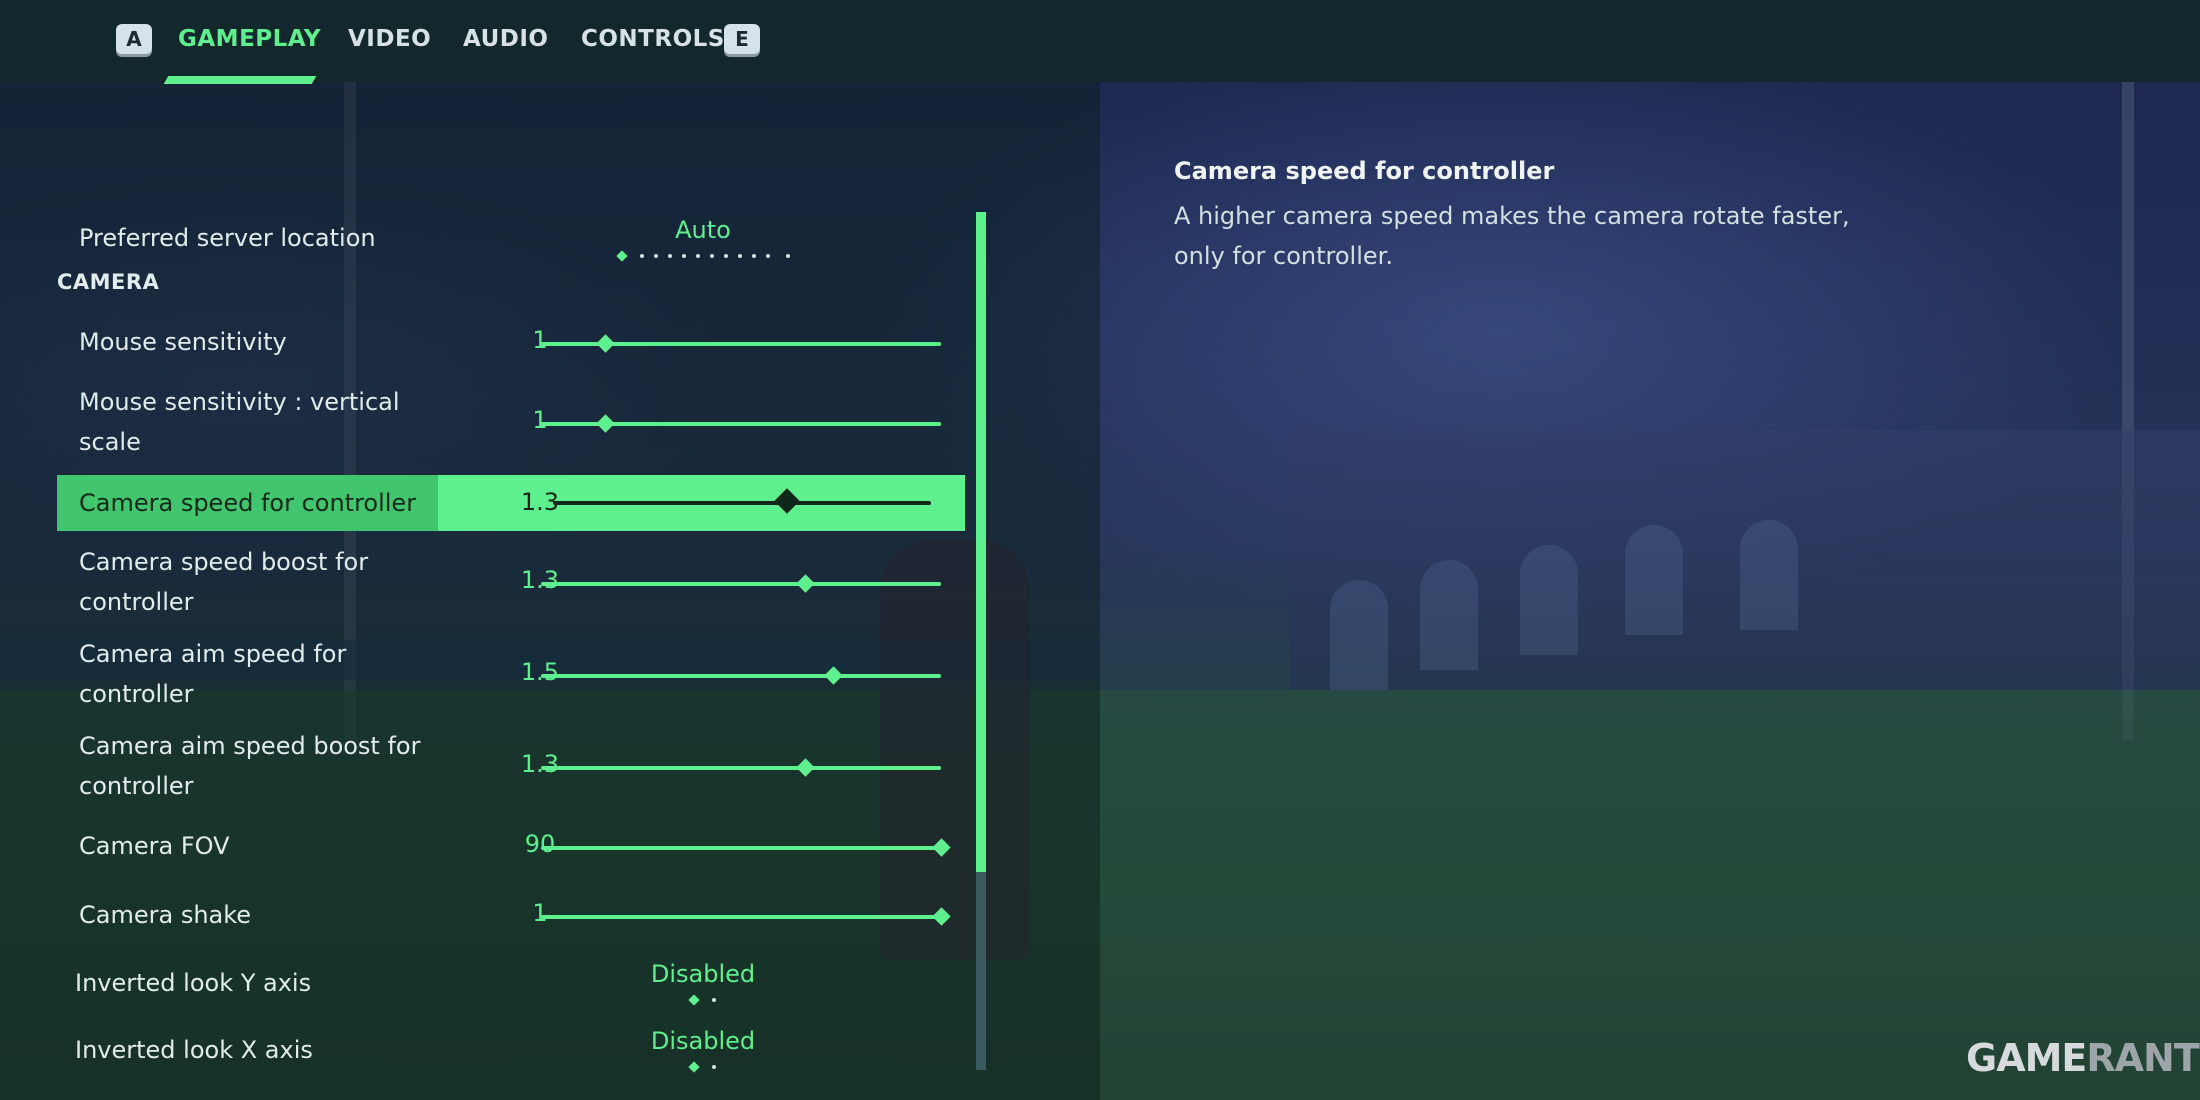 Image resolution: width=2200 pixels, height=1100 pixels. Describe the element at coordinates (108, 282) in the screenshot. I see `section-heading-camera: CAMERA` at that location.